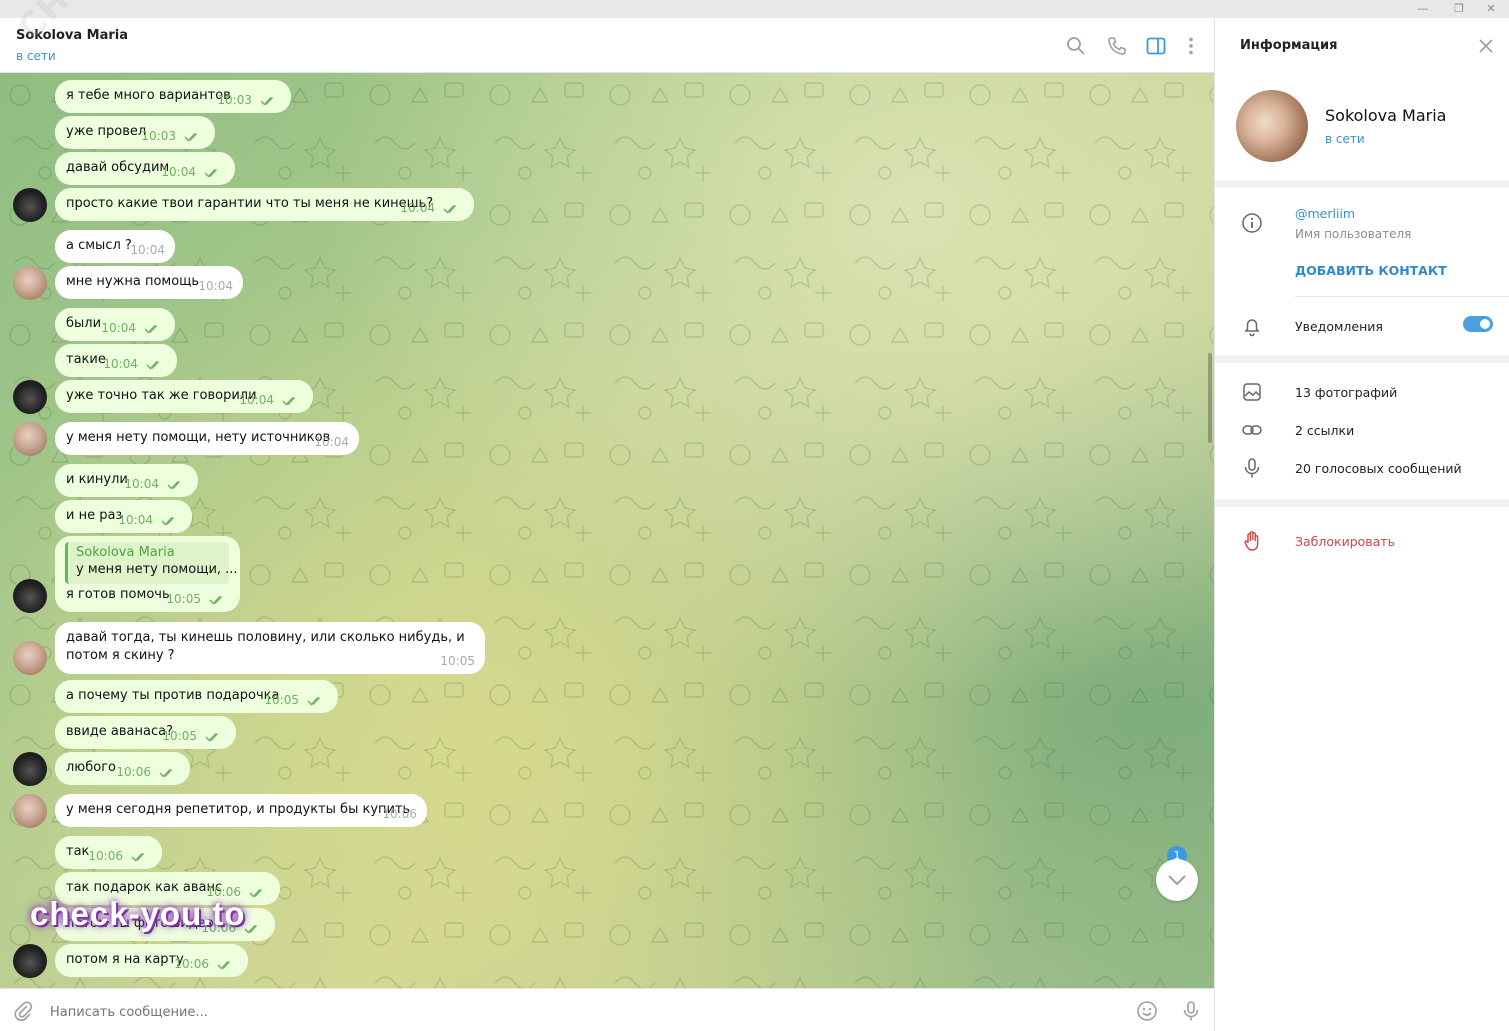  I want to click on outgoing-message: уже провел 10:03, so click(135, 132).